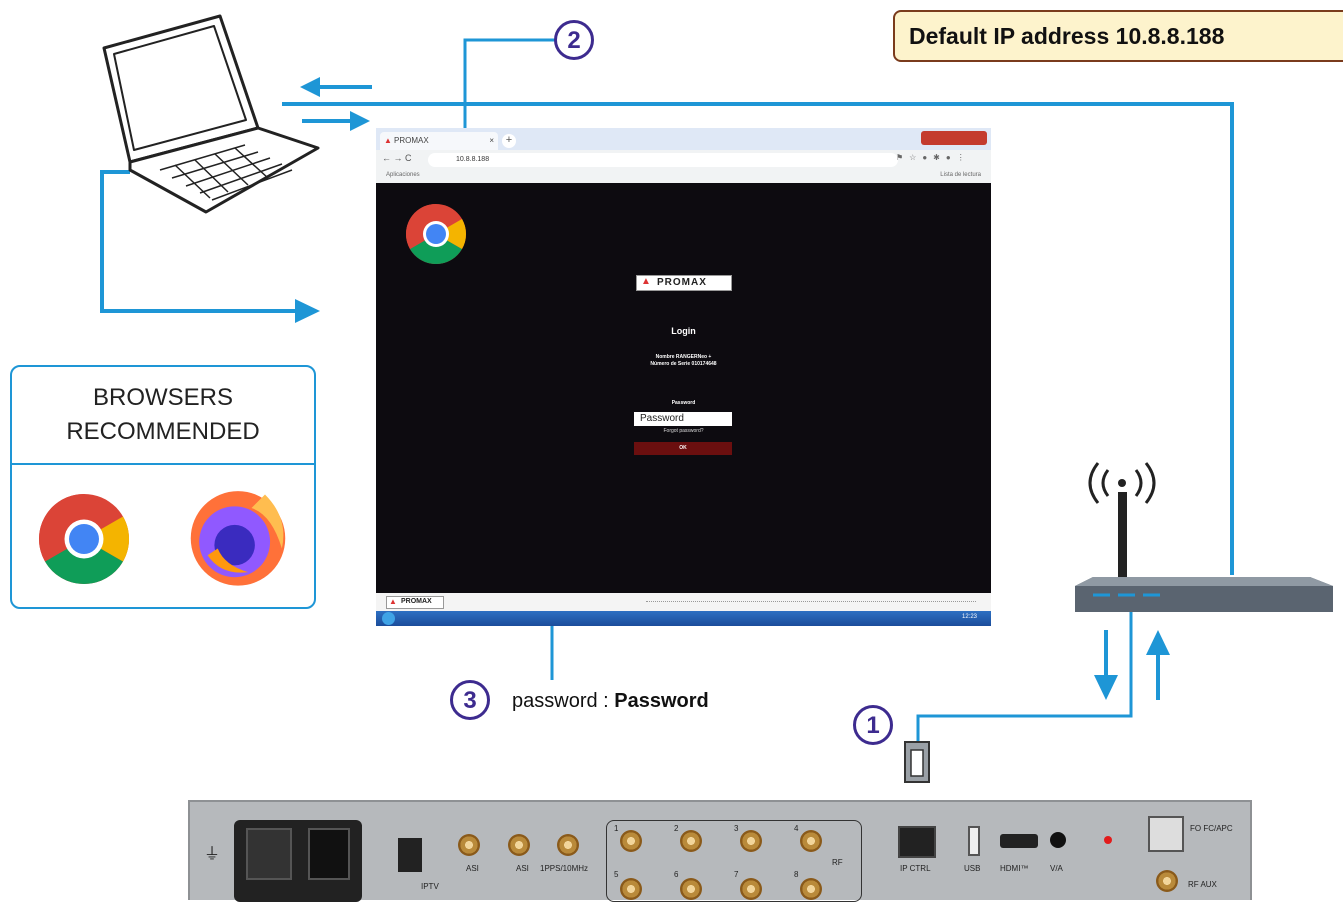 This screenshot has height=902, width=1343. Describe the element at coordinates (616, 828) in the screenshot. I see `port-num-1: 1` at that location.